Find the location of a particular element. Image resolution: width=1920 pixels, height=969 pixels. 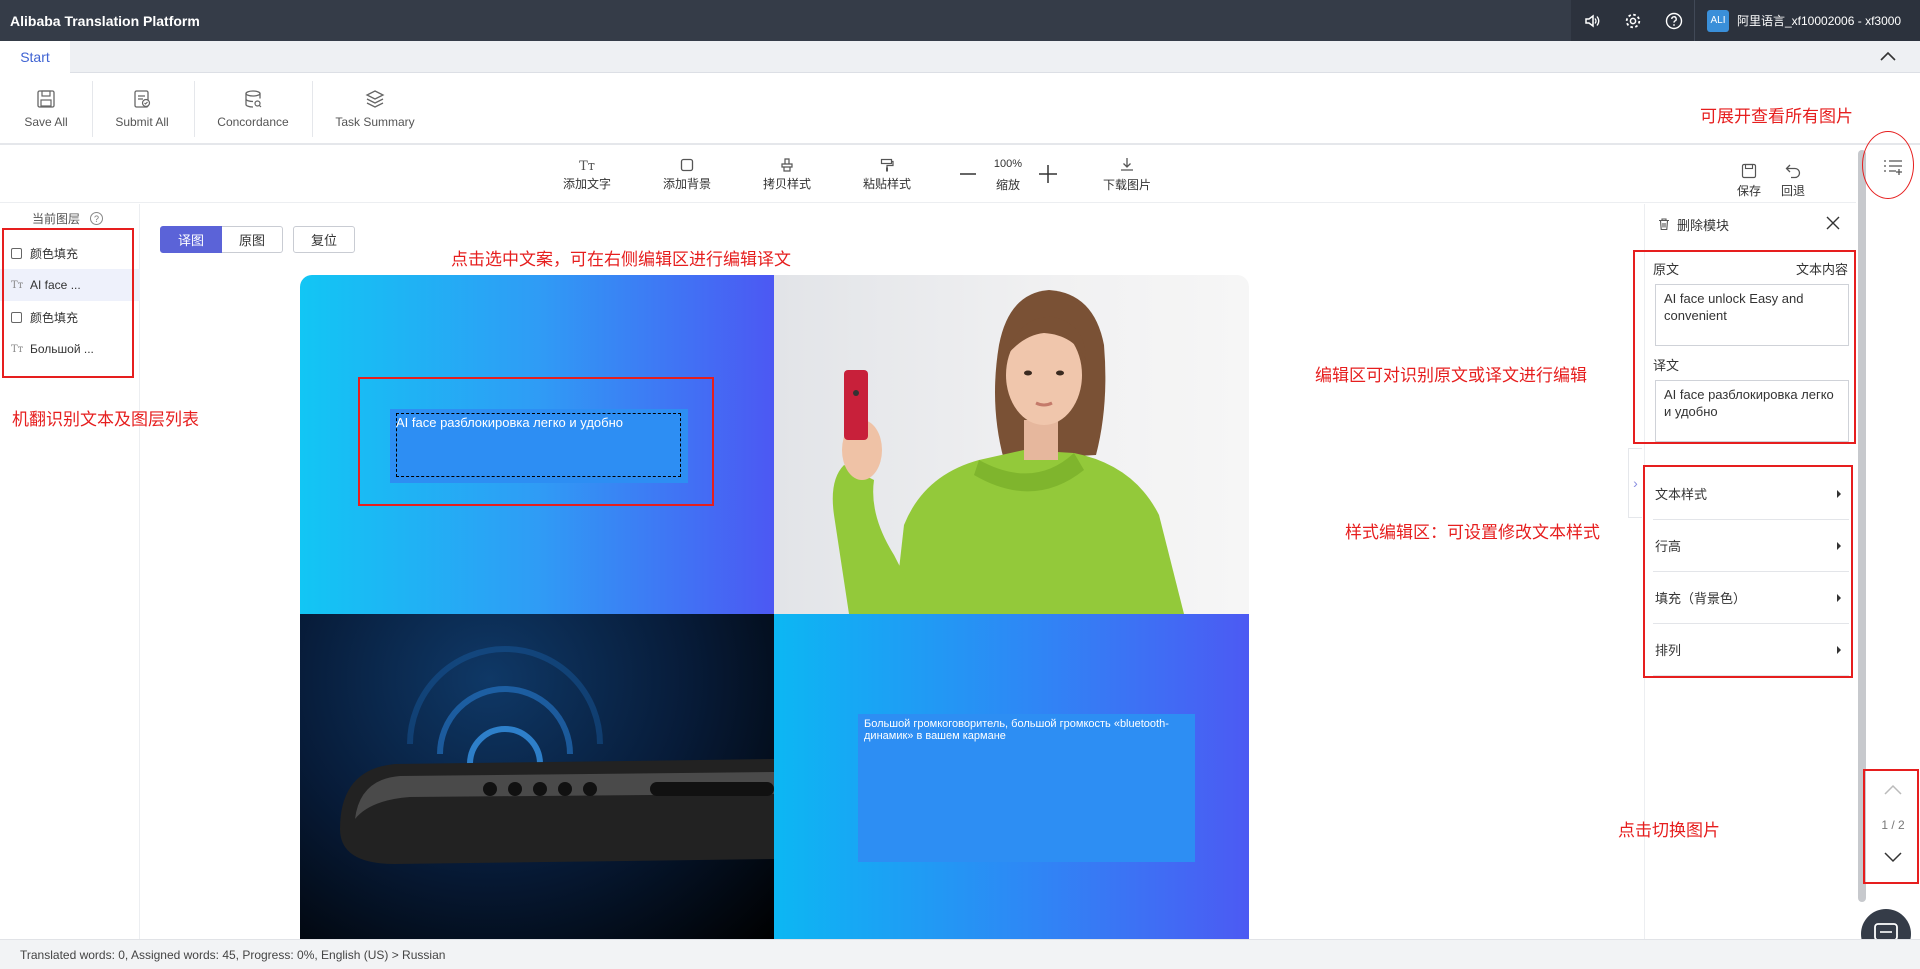

undo-icon is located at coordinates (1793, 171).